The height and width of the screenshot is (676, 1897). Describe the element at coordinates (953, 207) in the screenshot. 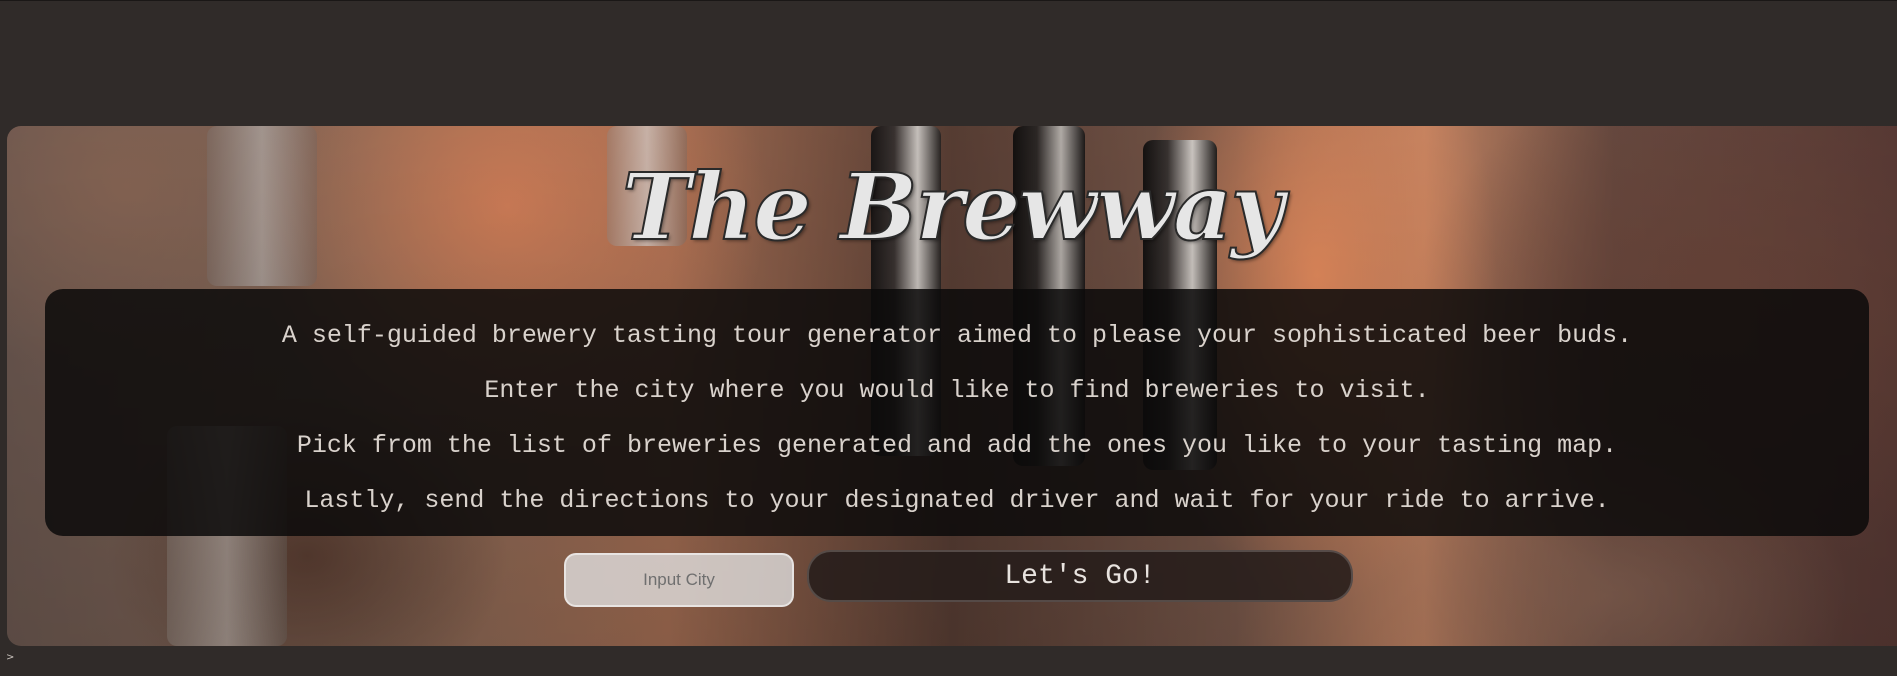

I see `page-title: The Brewway` at that location.